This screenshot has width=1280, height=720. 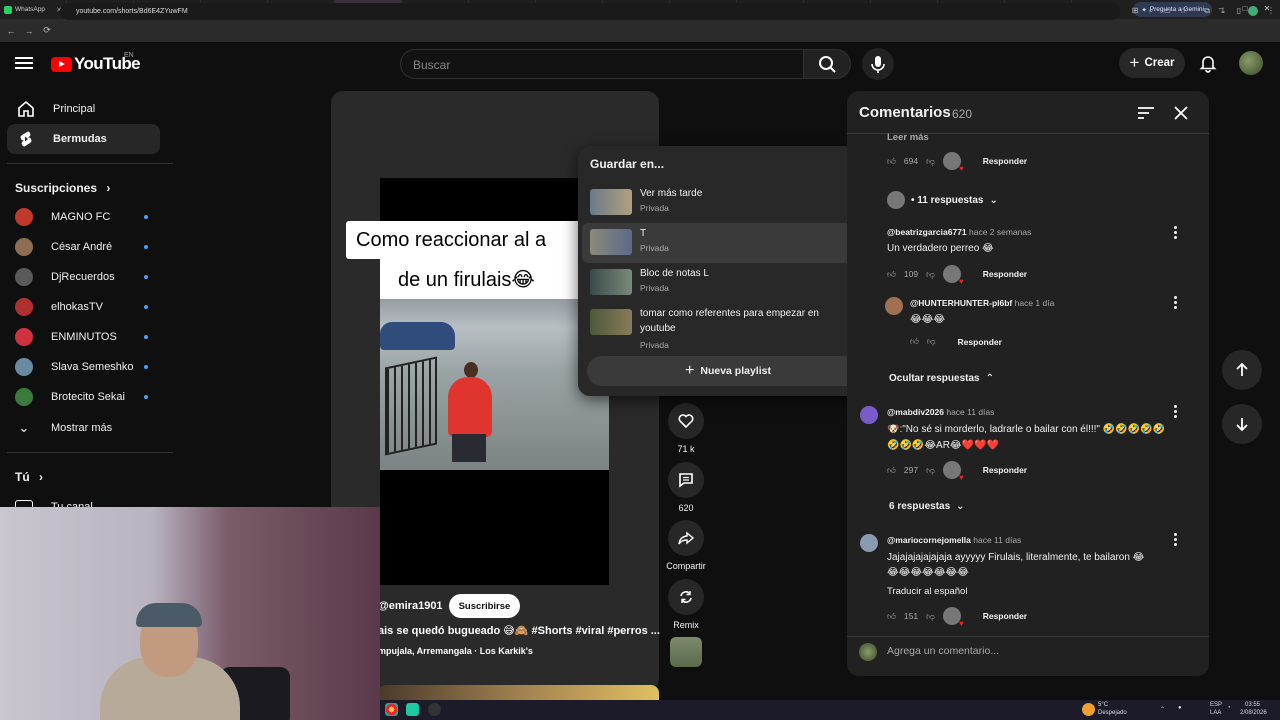 What do you see at coordinates (643, 233) in the screenshot?
I see `playlist-name: T` at bounding box center [643, 233].